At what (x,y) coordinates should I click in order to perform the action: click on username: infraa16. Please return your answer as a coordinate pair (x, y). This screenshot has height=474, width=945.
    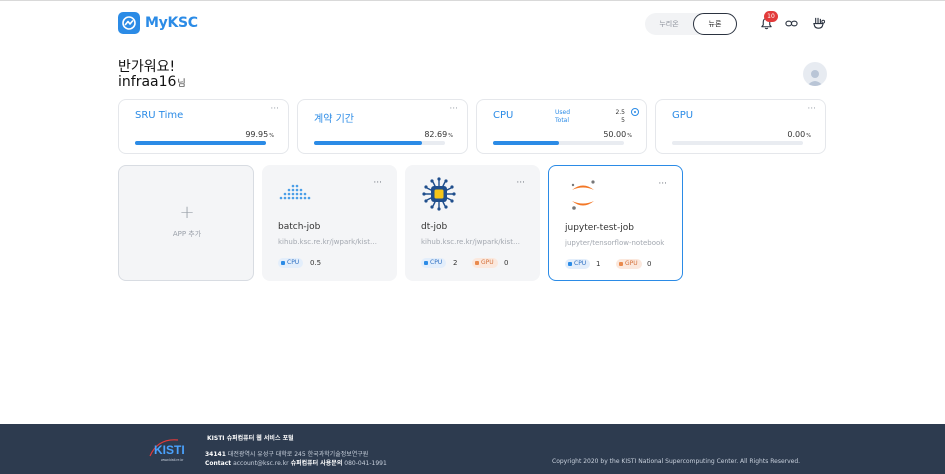
    Looking at the image, I should click on (147, 82).